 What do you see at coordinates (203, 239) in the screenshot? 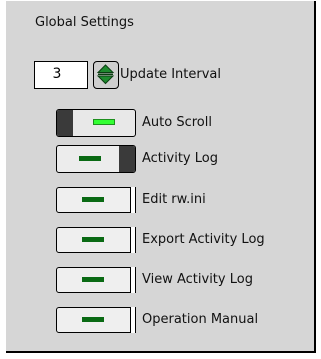
I see `export-activity-log-label: Export Activity Log` at bounding box center [203, 239].